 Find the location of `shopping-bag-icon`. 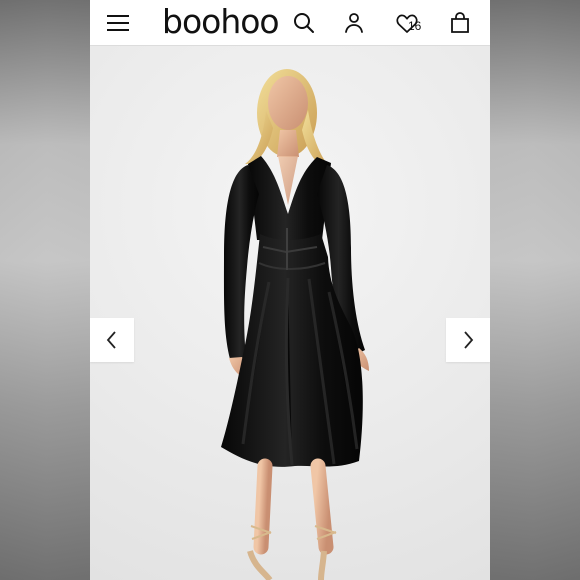

shopping-bag-icon is located at coordinates (460, 22).